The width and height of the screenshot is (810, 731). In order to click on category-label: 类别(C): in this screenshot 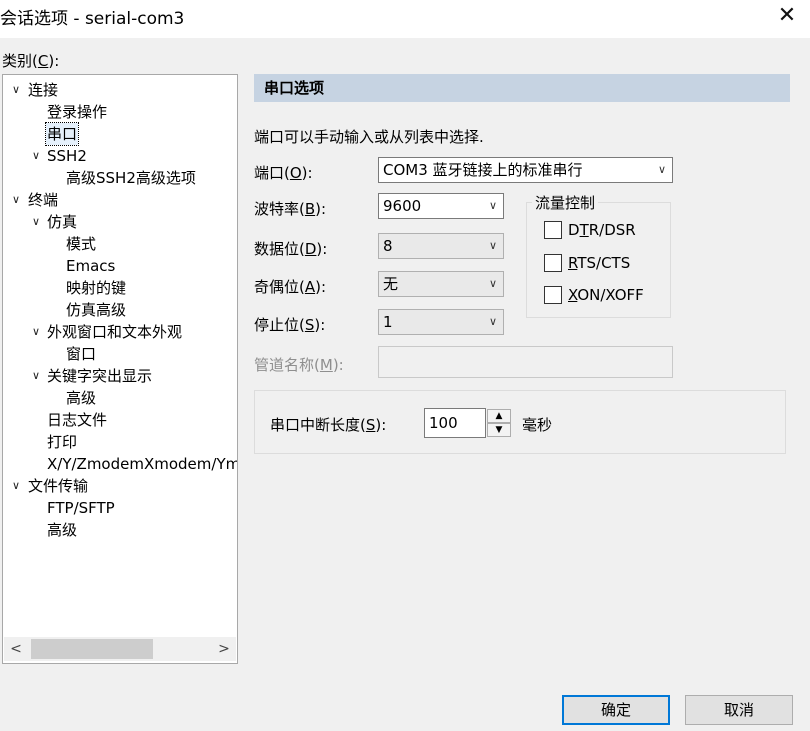, I will do `click(31, 61)`.